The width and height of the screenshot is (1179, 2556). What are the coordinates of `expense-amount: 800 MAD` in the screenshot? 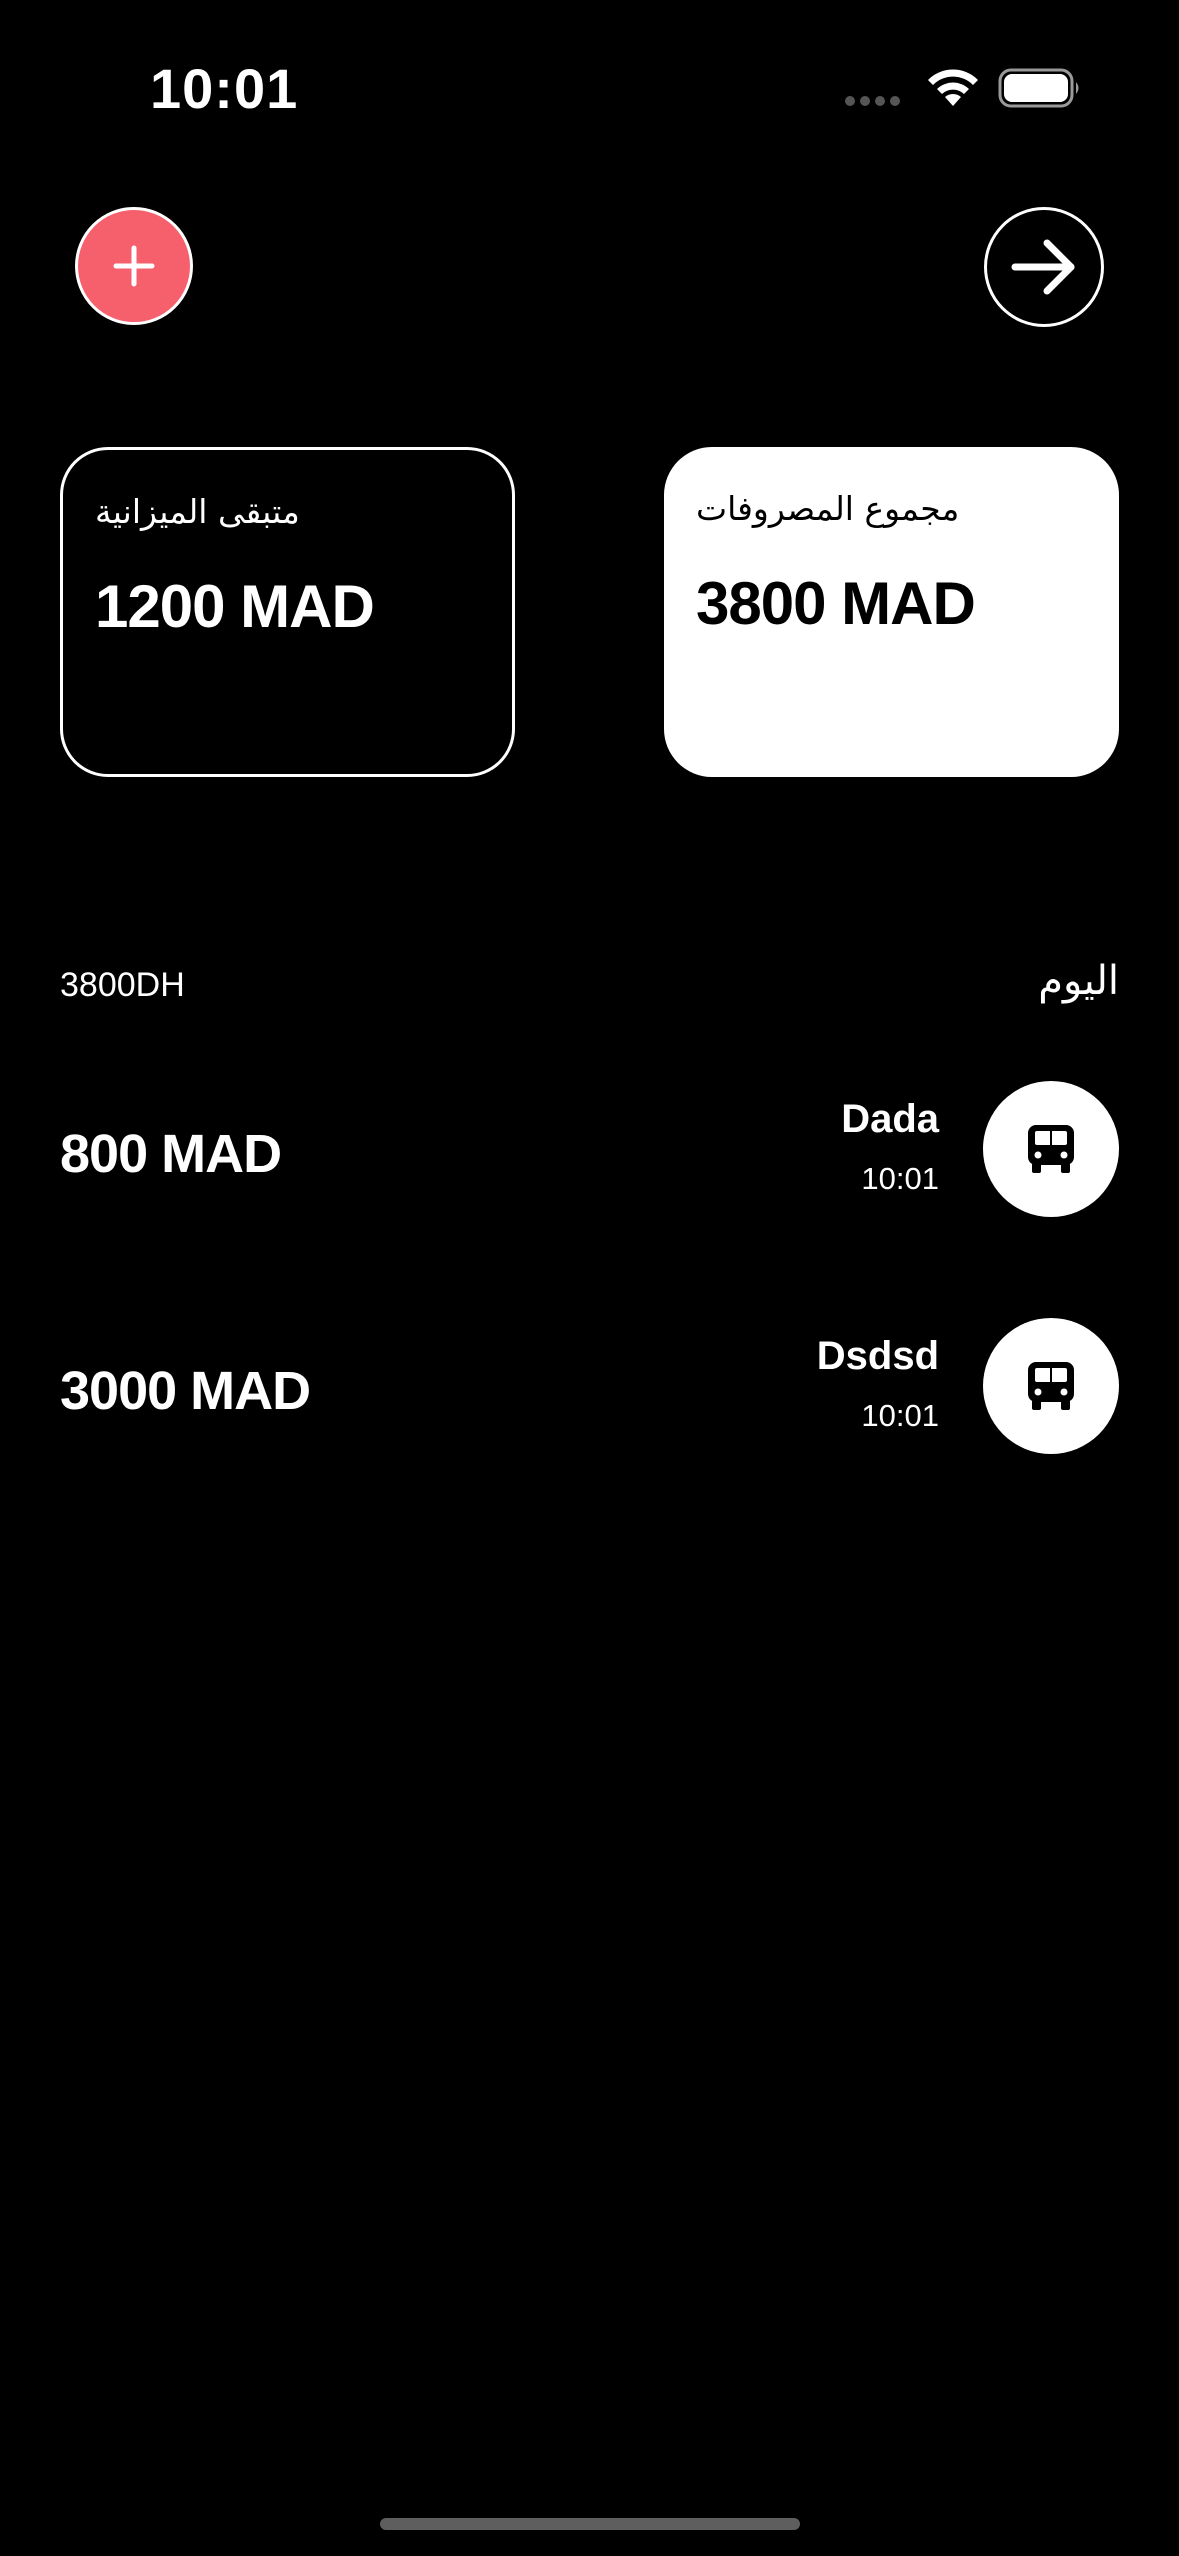 It's located at (171, 1154).